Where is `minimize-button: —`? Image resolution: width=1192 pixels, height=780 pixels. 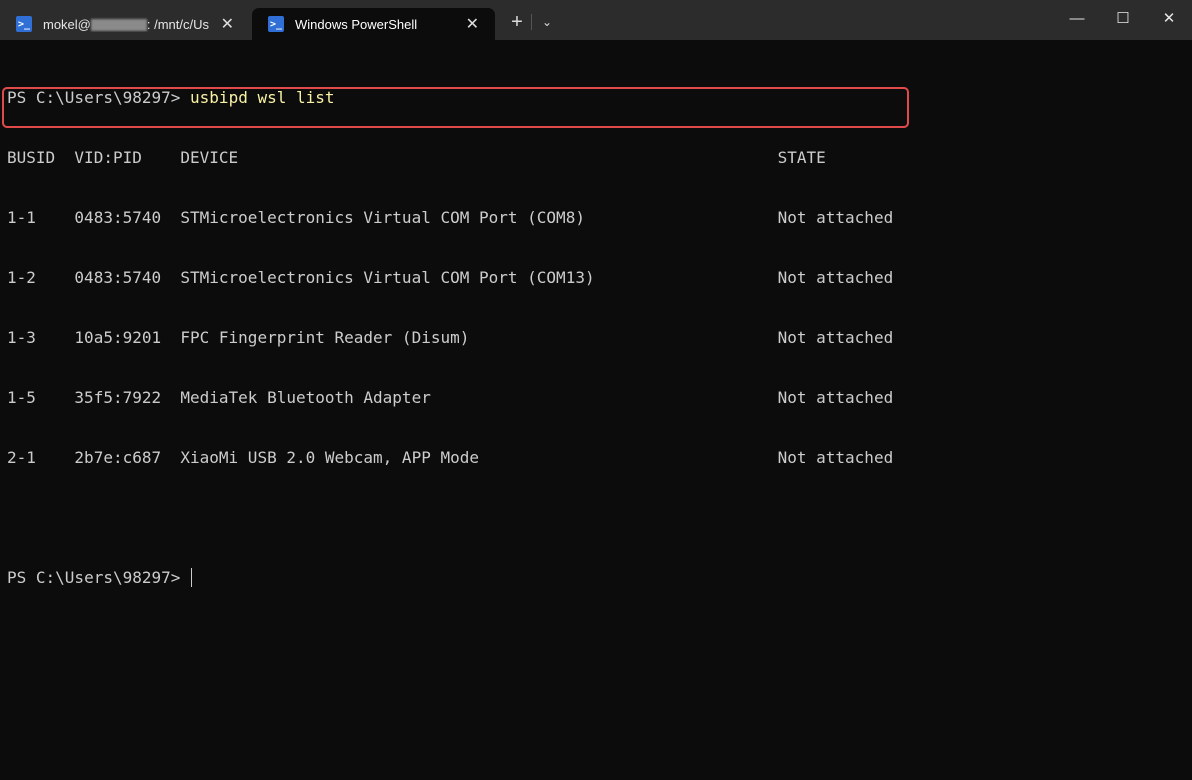
minimize-button: — is located at coordinates (1077, 19).